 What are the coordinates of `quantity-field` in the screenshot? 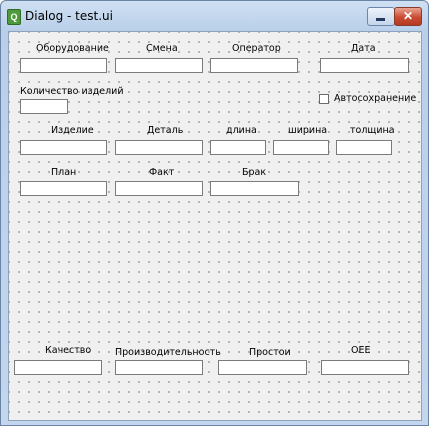 It's located at (44, 106).